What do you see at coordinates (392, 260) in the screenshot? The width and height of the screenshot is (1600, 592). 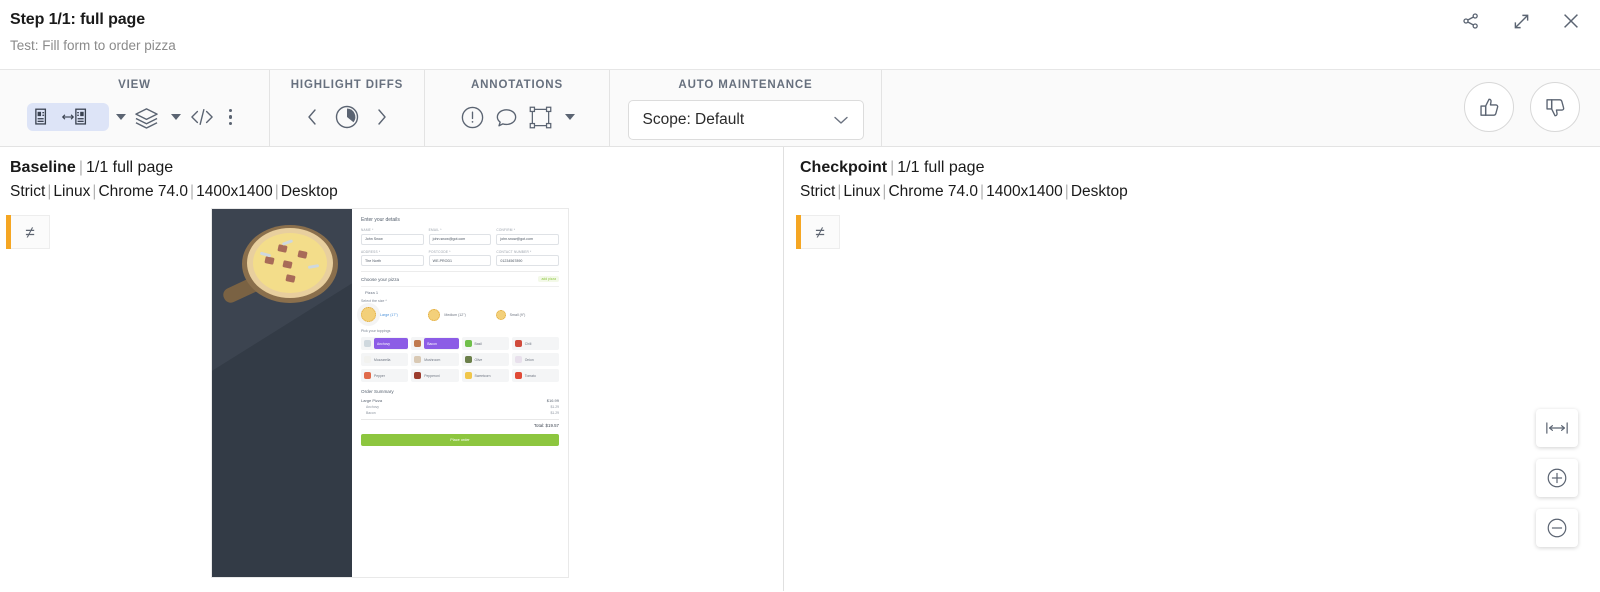 I see `field-address-input: The North` at bounding box center [392, 260].